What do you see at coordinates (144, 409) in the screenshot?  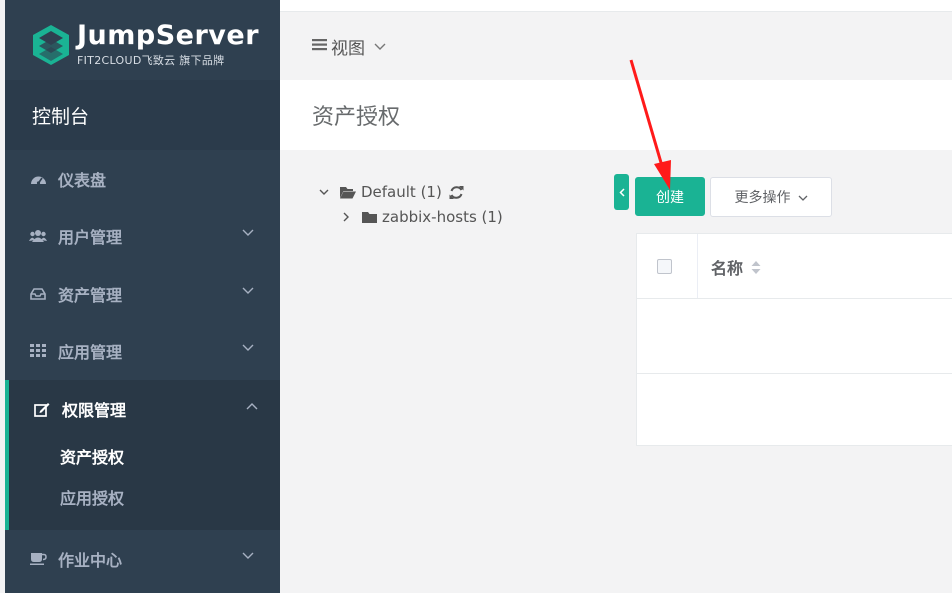 I see `sidebar-item-permissions: 权限管理` at bounding box center [144, 409].